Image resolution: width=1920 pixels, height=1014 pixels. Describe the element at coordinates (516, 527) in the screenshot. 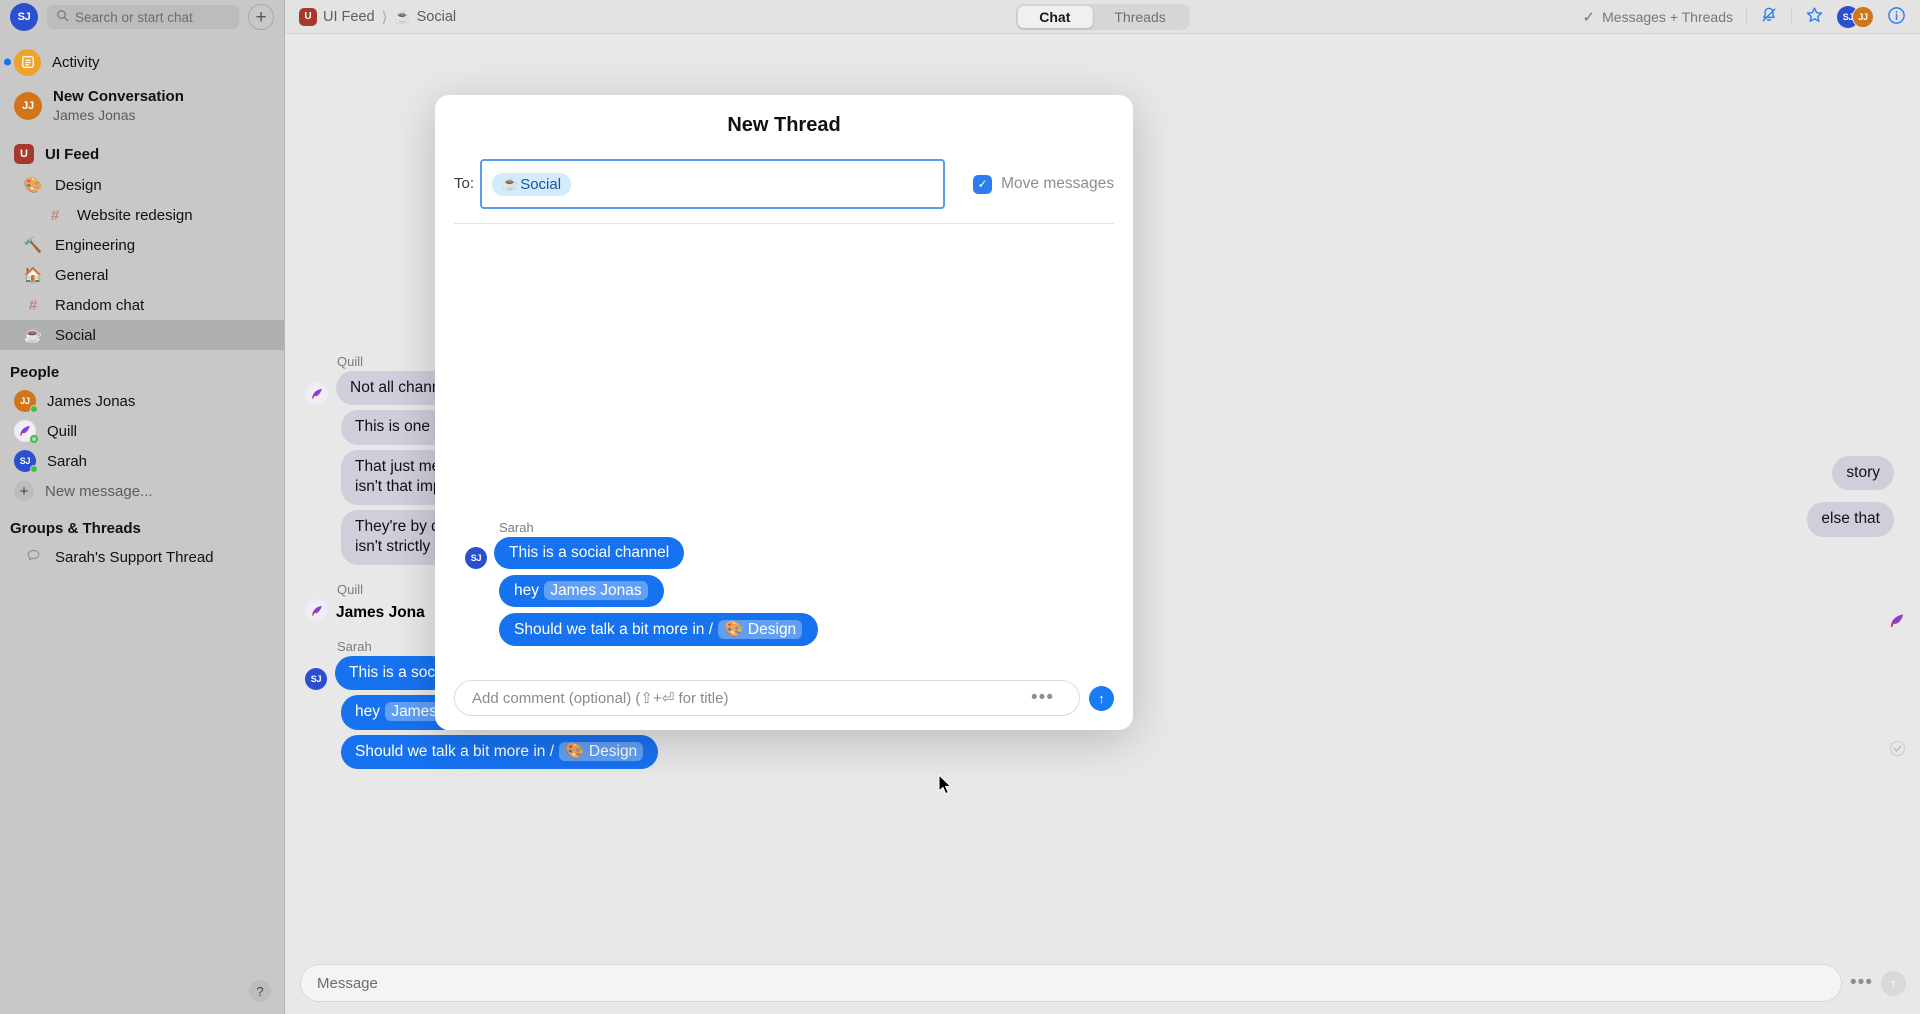

I see `message-group-author: Sarah` at that location.